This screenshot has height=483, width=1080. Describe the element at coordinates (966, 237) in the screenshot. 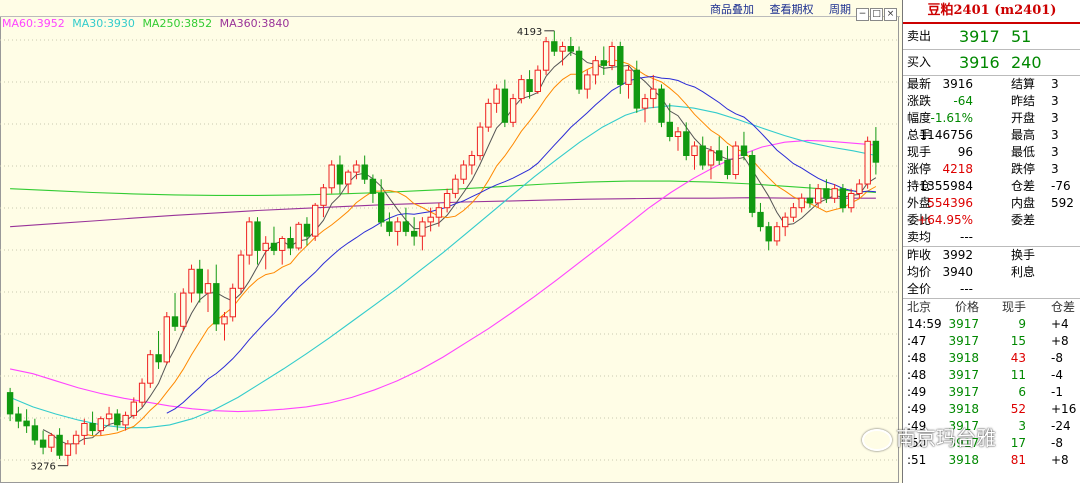

I see `avg-value: ---` at that location.